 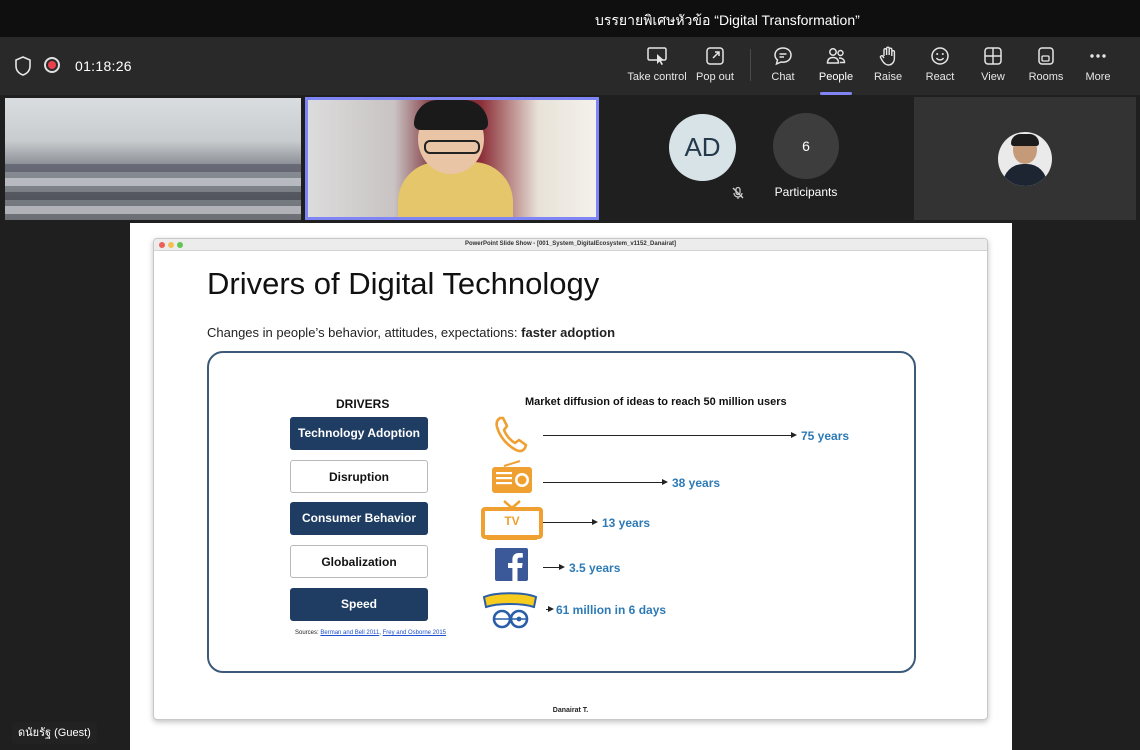 I want to click on telephone-icon, so click(x=511, y=434).